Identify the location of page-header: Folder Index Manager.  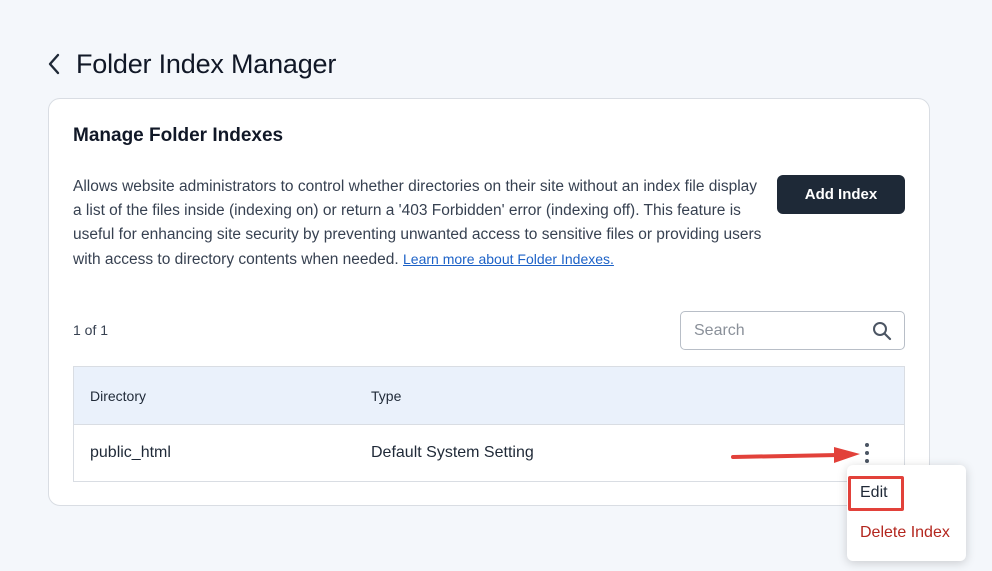
(190, 64).